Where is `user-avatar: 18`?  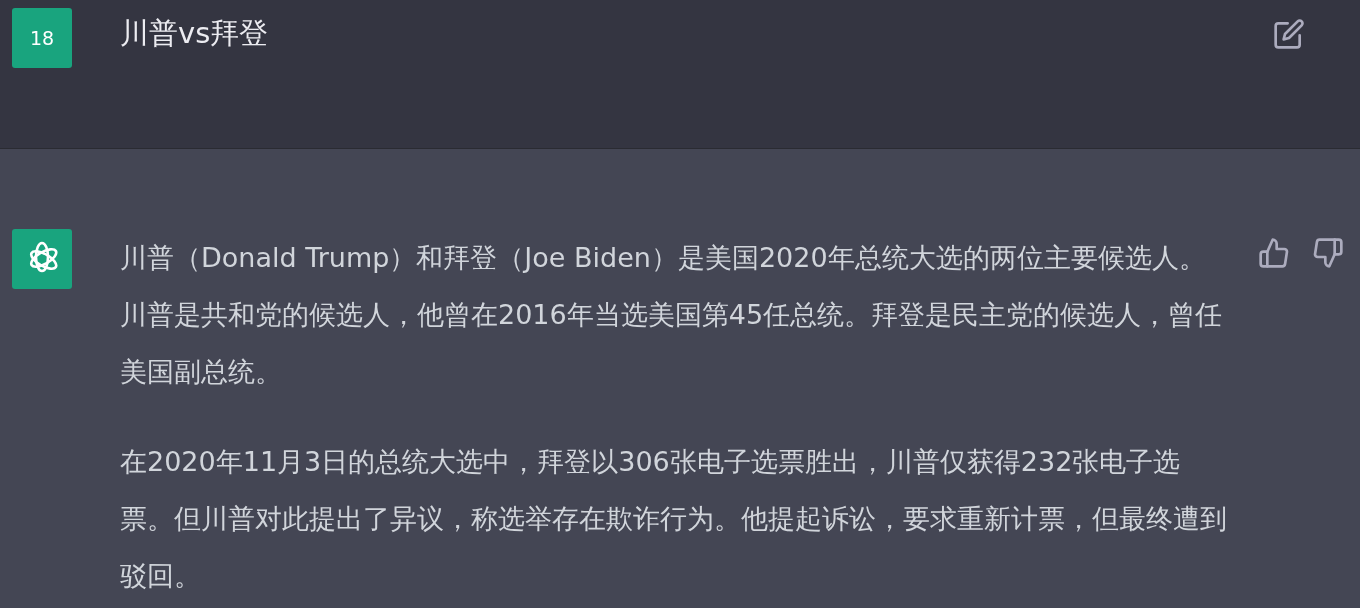
user-avatar: 18 is located at coordinates (42, 38).